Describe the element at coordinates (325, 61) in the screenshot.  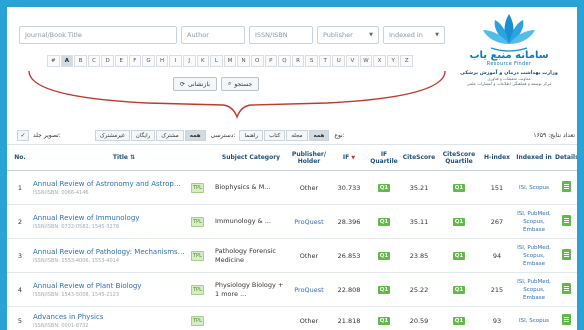
I see `alphabet-letter: T` at that location.